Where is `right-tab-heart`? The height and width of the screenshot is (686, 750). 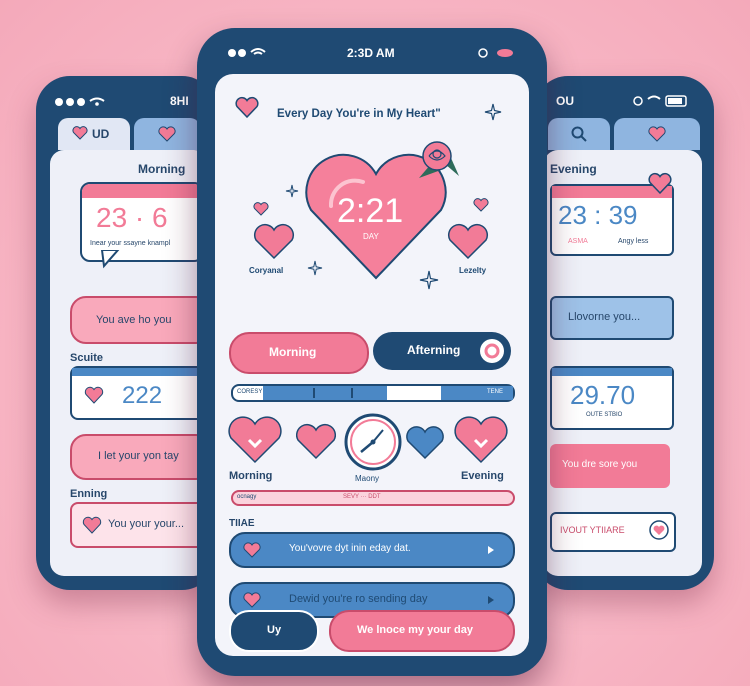 right-tab-heart is located at coordinates (657, 134).